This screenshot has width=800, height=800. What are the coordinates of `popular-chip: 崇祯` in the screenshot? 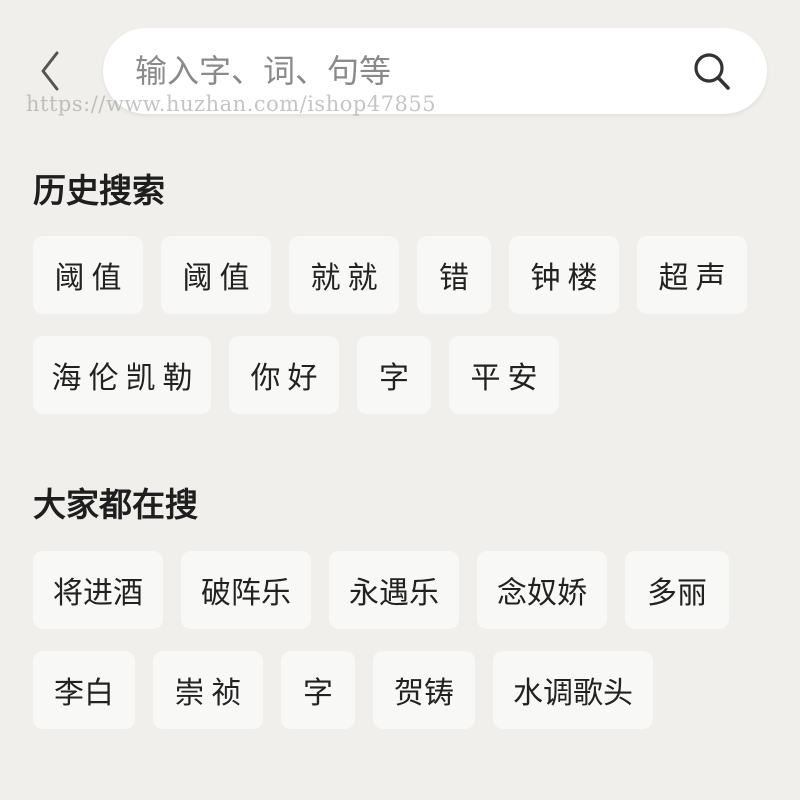 It's located at (208, 690).